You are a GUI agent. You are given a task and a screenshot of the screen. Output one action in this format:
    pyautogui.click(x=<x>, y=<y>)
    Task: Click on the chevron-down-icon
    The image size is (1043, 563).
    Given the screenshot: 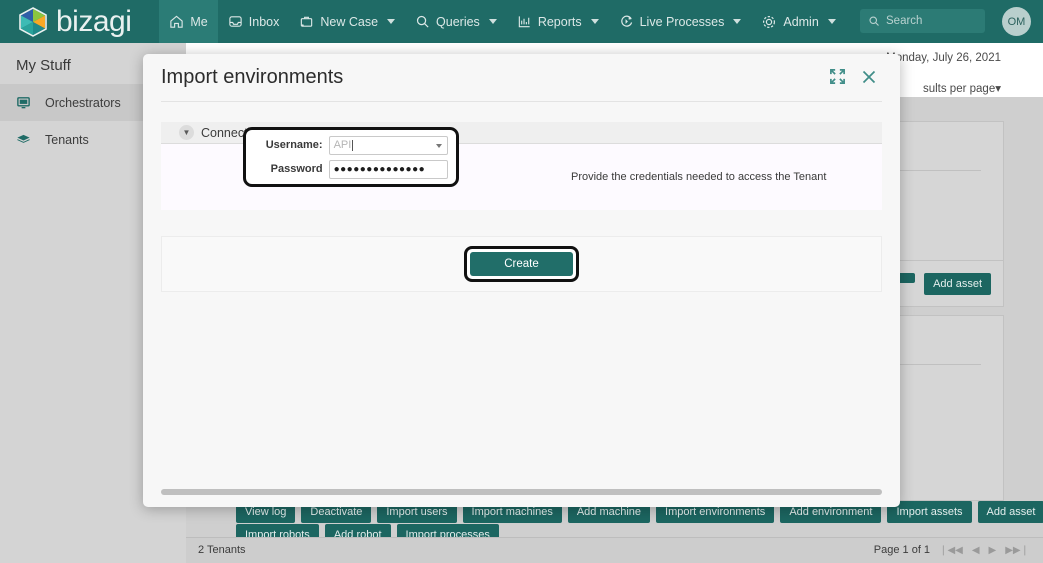 What is the action you would take?
    pyautogui.click(x=439, y=145)
    